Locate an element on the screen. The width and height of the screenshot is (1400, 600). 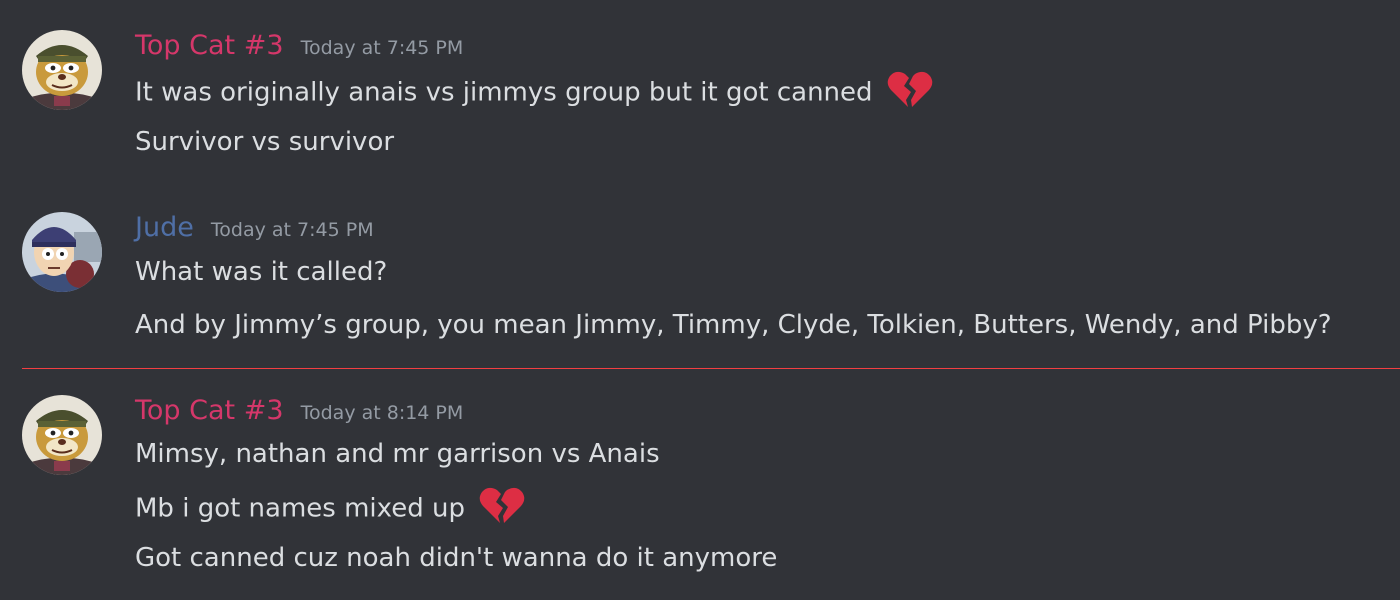
message-text: What was it called? is located at coordinates (261, 272).